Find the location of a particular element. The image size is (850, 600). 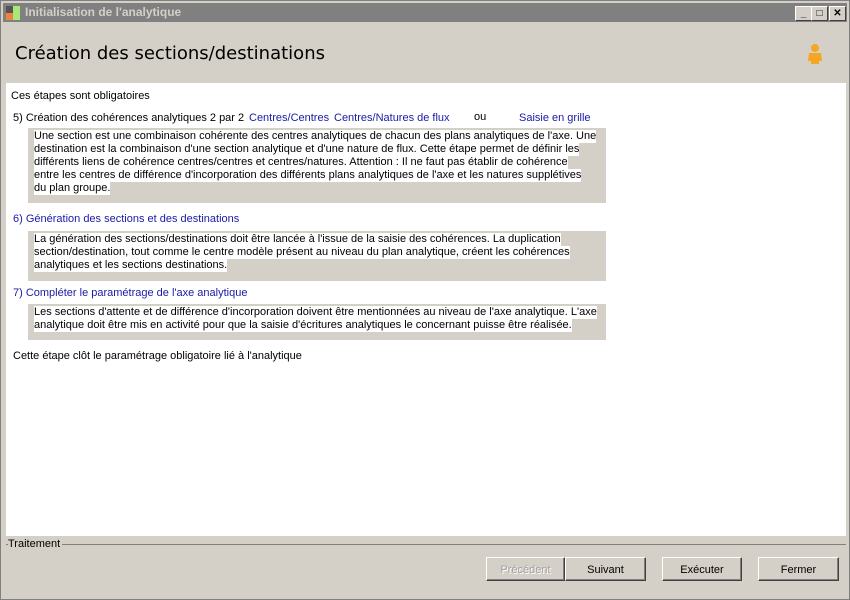

app-icon is located at coordinates (13, 13).